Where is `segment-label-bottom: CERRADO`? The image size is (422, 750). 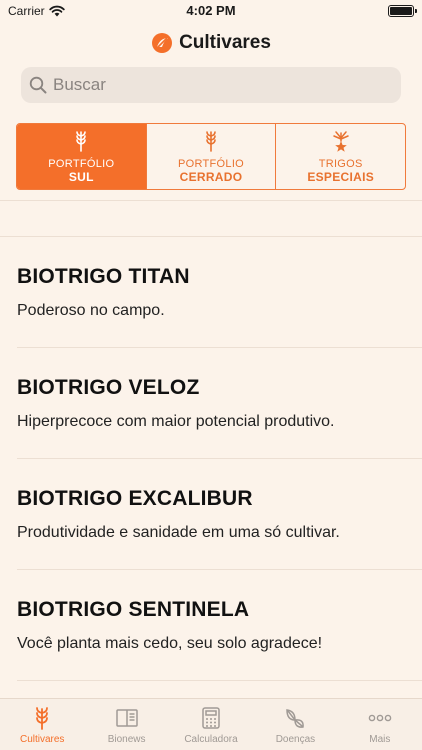
segment-label-bottom: CERRADO is located at coordinates (211, 176).